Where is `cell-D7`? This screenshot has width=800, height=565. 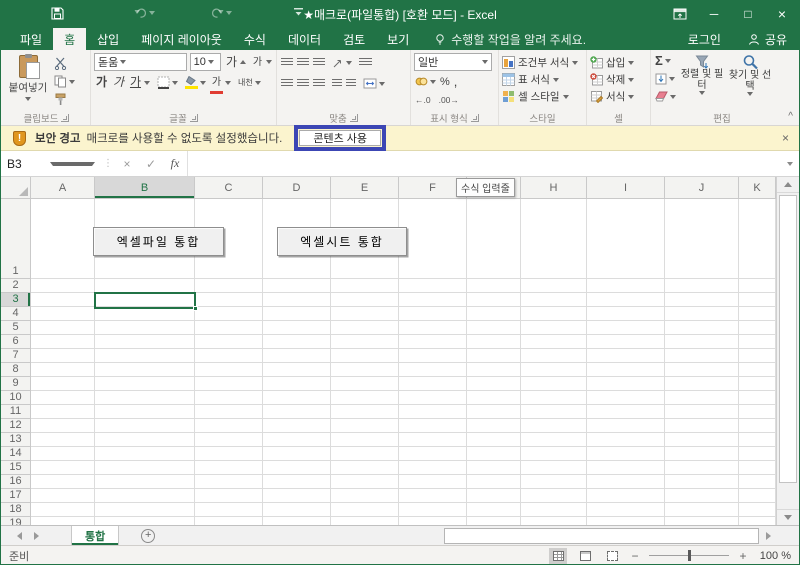
cell-D7 is located at coordinates (297, 356).